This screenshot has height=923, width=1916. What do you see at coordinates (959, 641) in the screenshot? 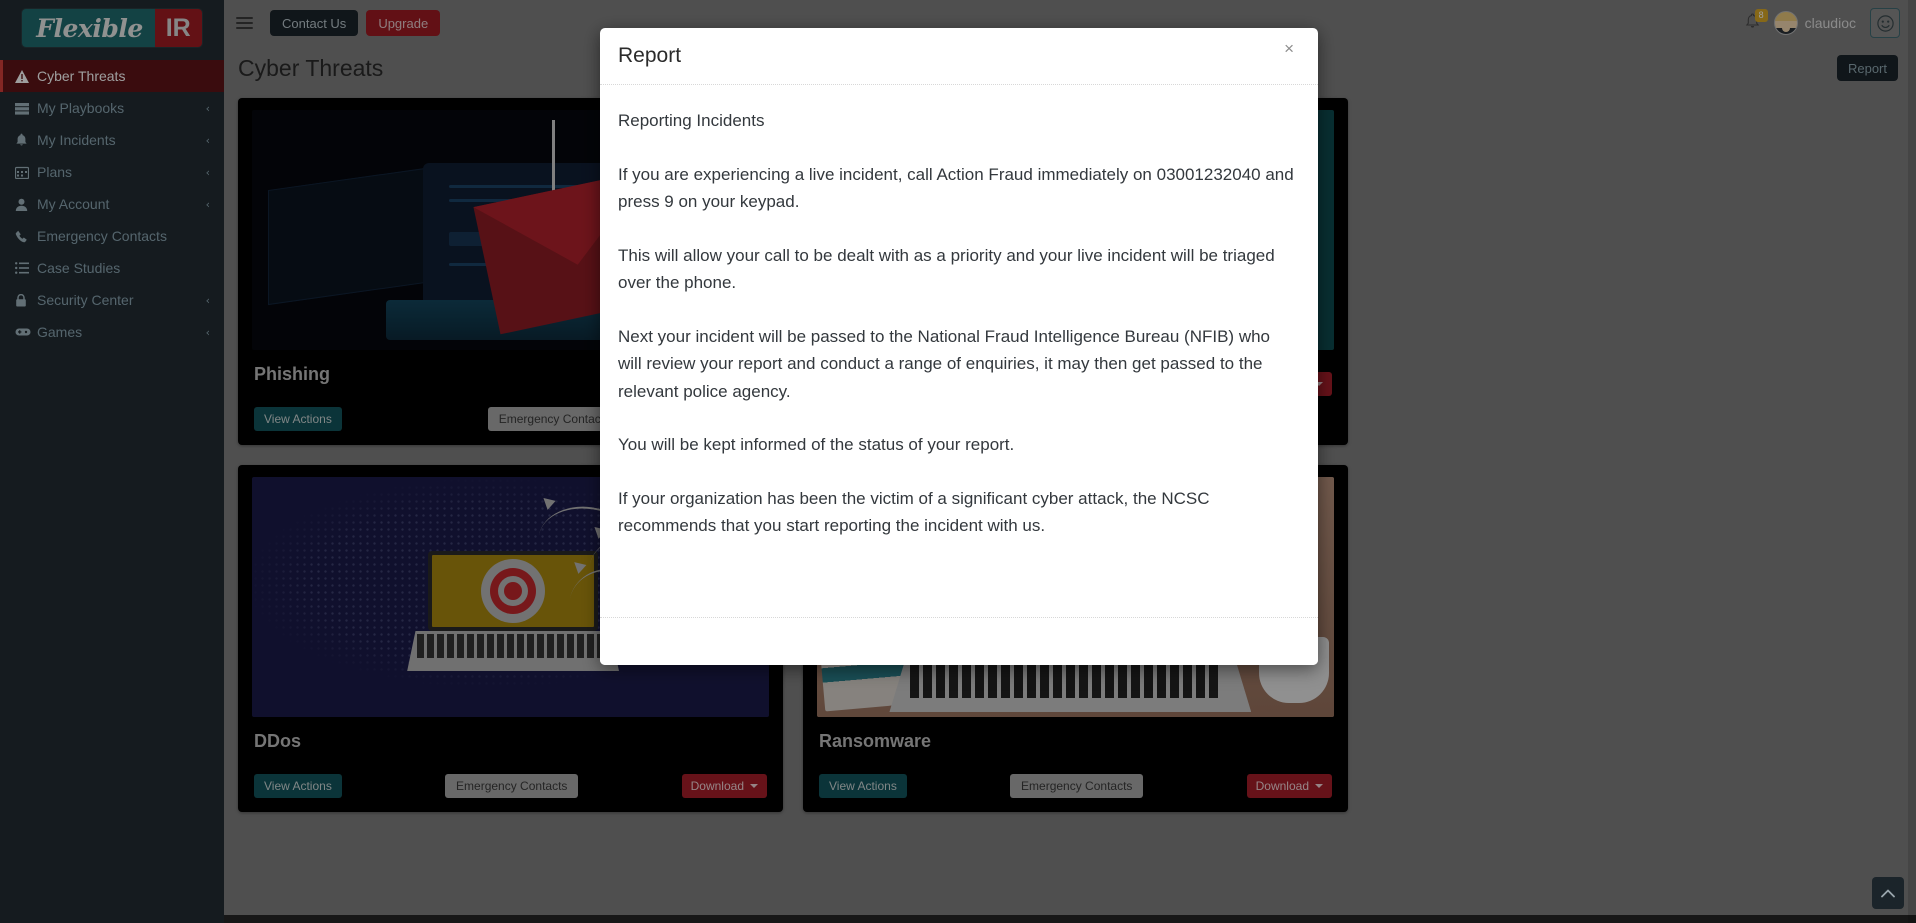
I see `modal-footer` at bounding box center [959, 641].